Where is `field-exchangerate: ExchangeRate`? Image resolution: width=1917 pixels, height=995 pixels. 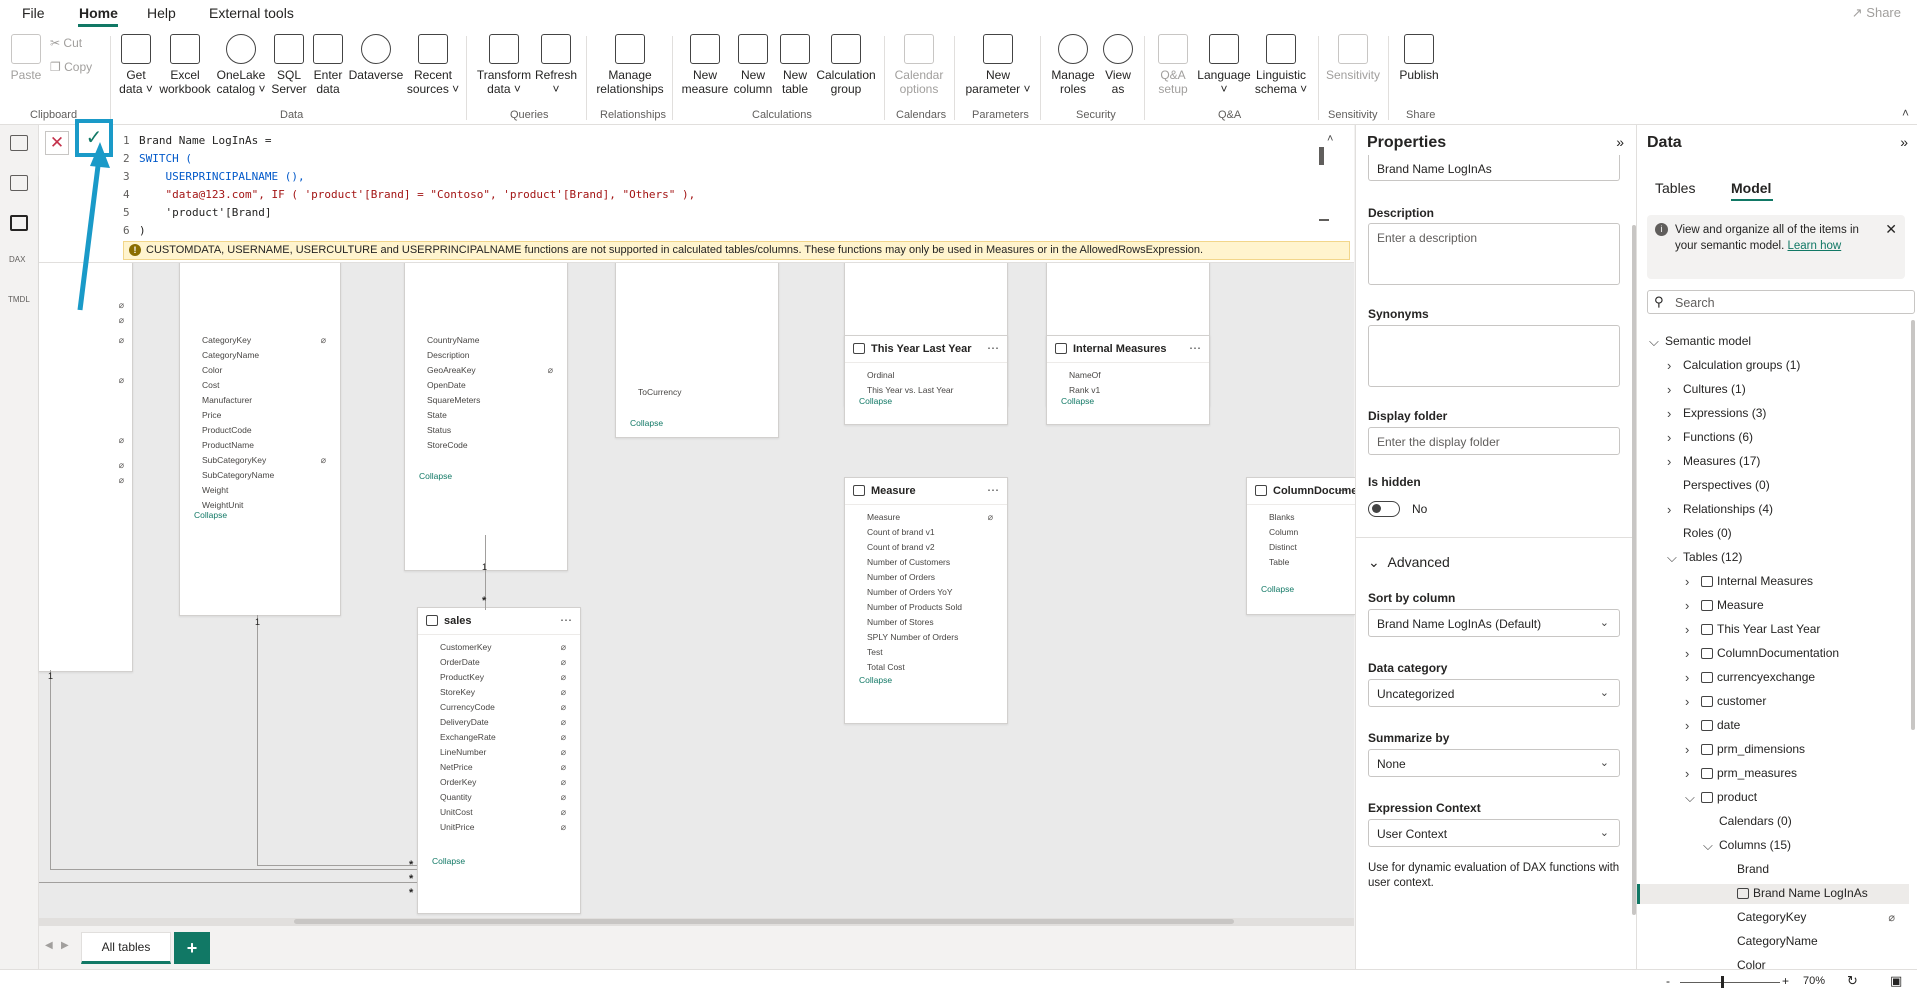
field-exchangerate: ExchangeRate is located at coordinates (468, 737).